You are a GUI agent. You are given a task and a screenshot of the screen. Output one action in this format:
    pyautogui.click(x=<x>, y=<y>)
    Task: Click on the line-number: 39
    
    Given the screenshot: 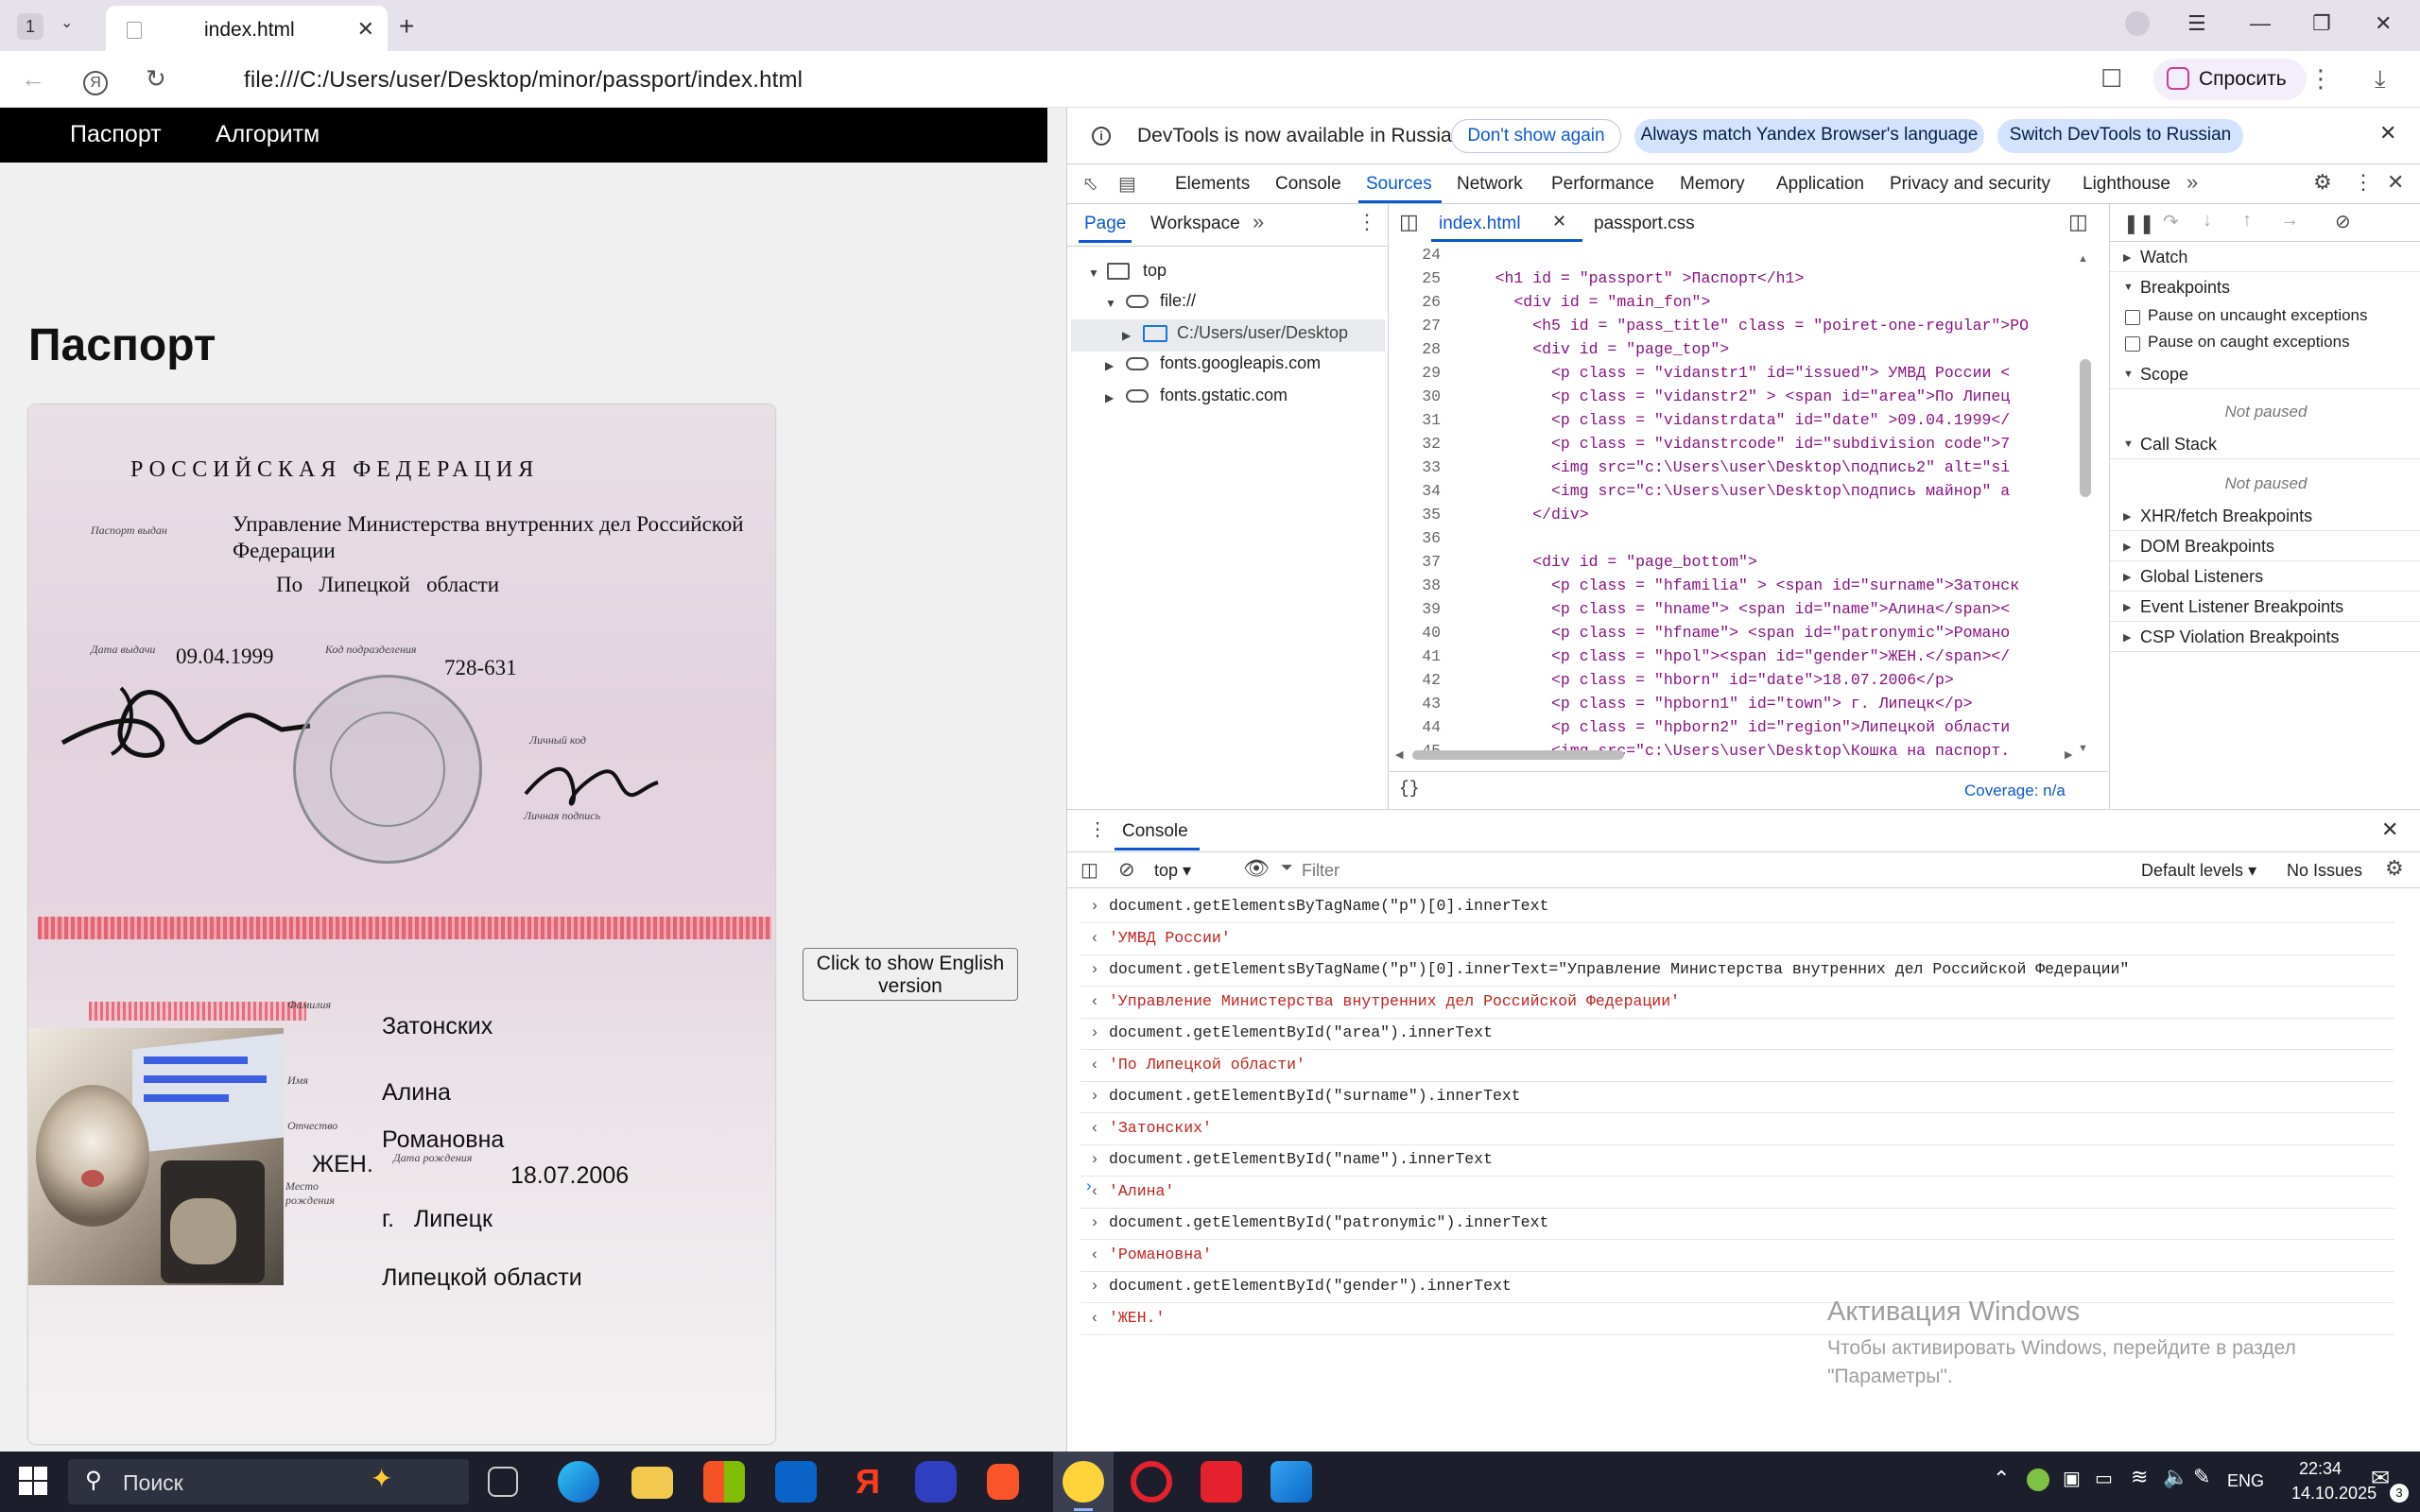 What is the action you would take?
    pyautogui.click(x=1416, y=609)
    